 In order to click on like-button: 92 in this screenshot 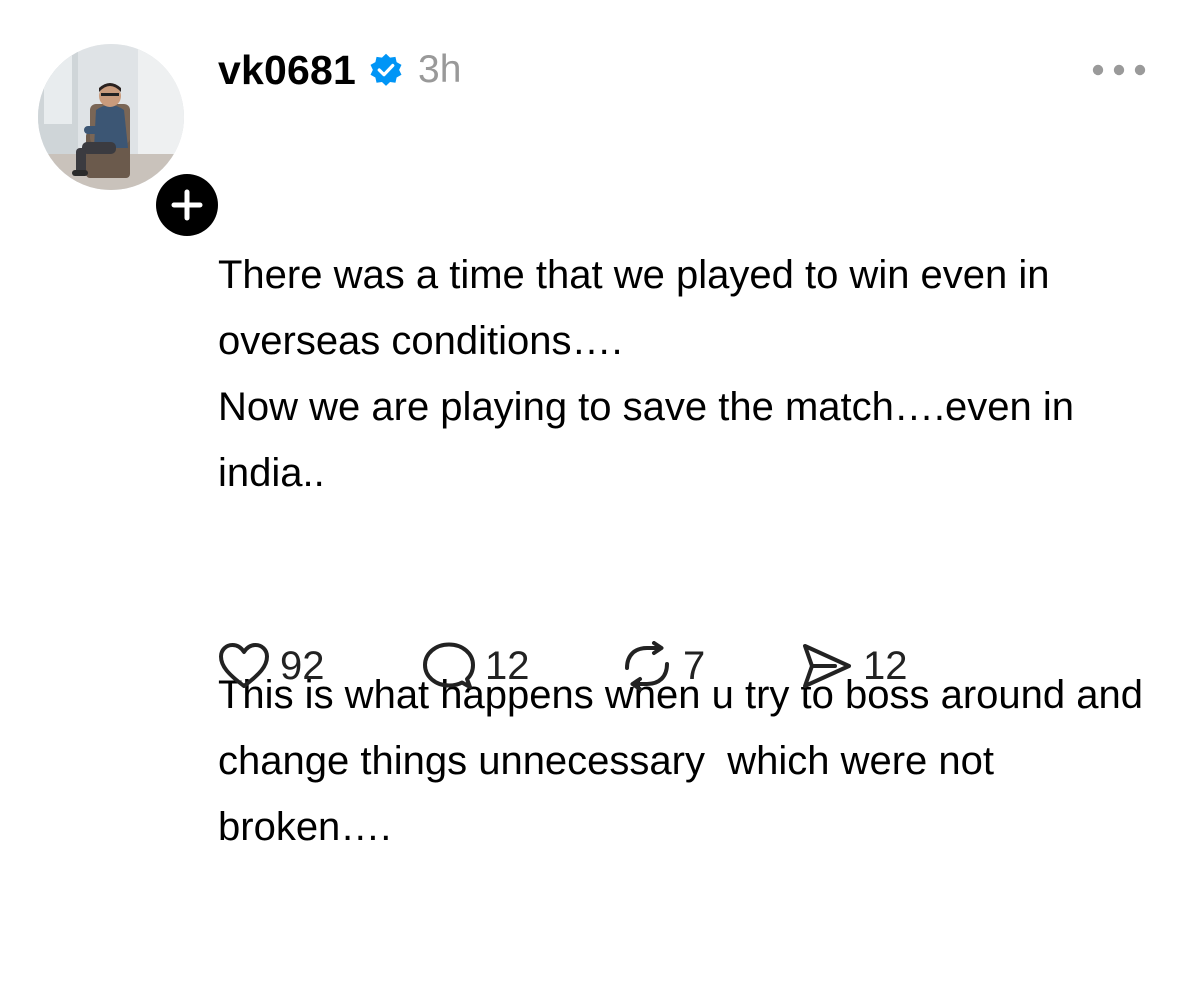, I will do `click(320, 666)`.